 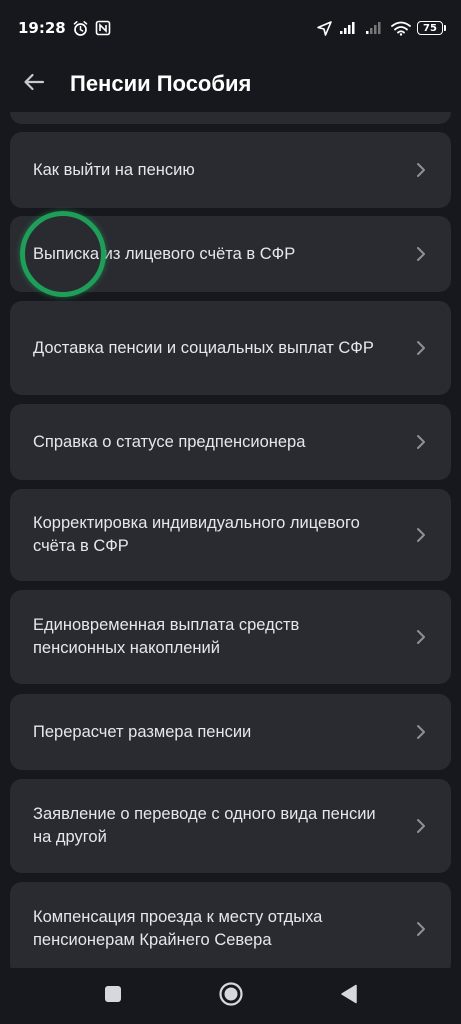 What do you see at coordinates (230, 170) in the screenshot?
I see `list-item-how-to-retire: Как выйти на пенсию` at bounding box center [230, 170].